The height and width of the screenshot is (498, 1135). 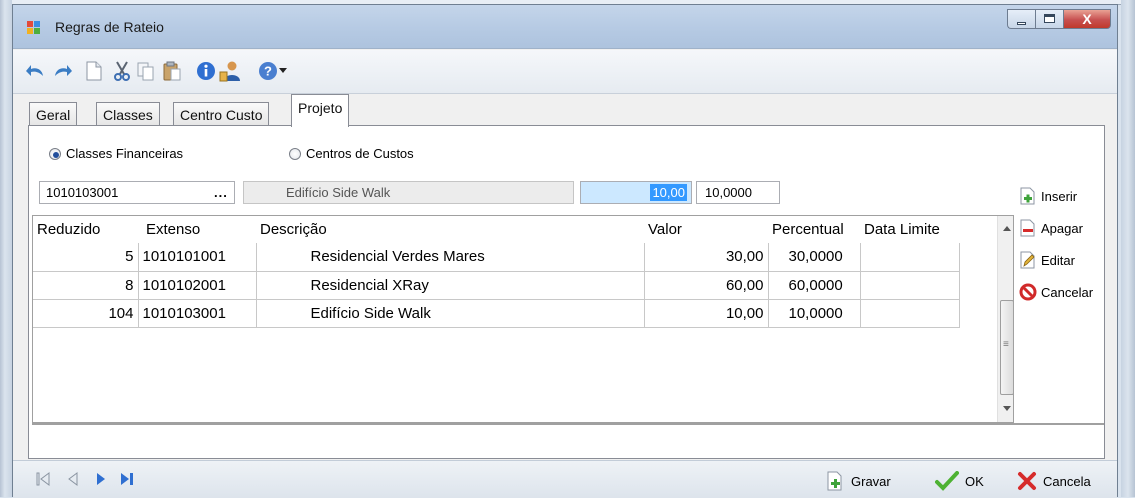 I want to click on edit-icon, so click(x=1028, y=260).